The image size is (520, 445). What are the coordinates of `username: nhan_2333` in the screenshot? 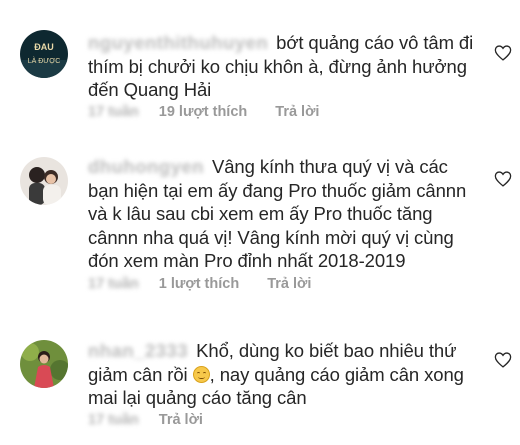 It's located at (138, 351).